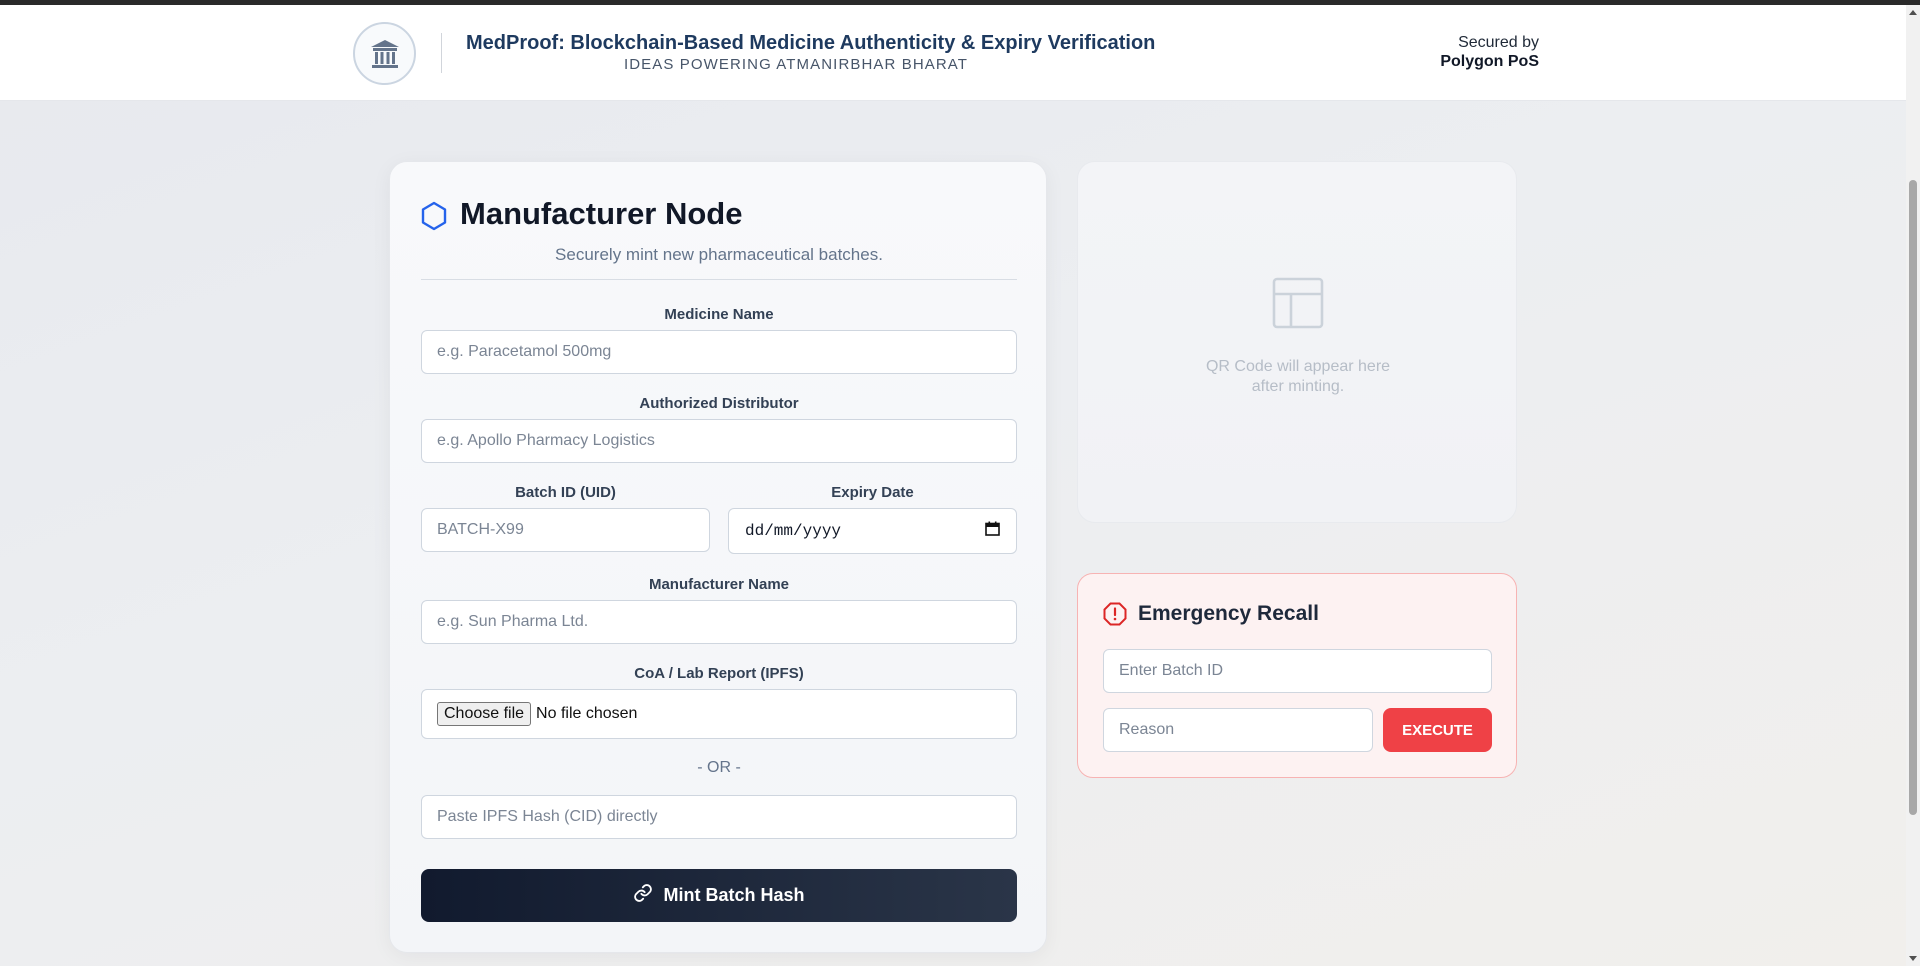  I want to click on network-name: Polygon PoS, so click(1489, 61).